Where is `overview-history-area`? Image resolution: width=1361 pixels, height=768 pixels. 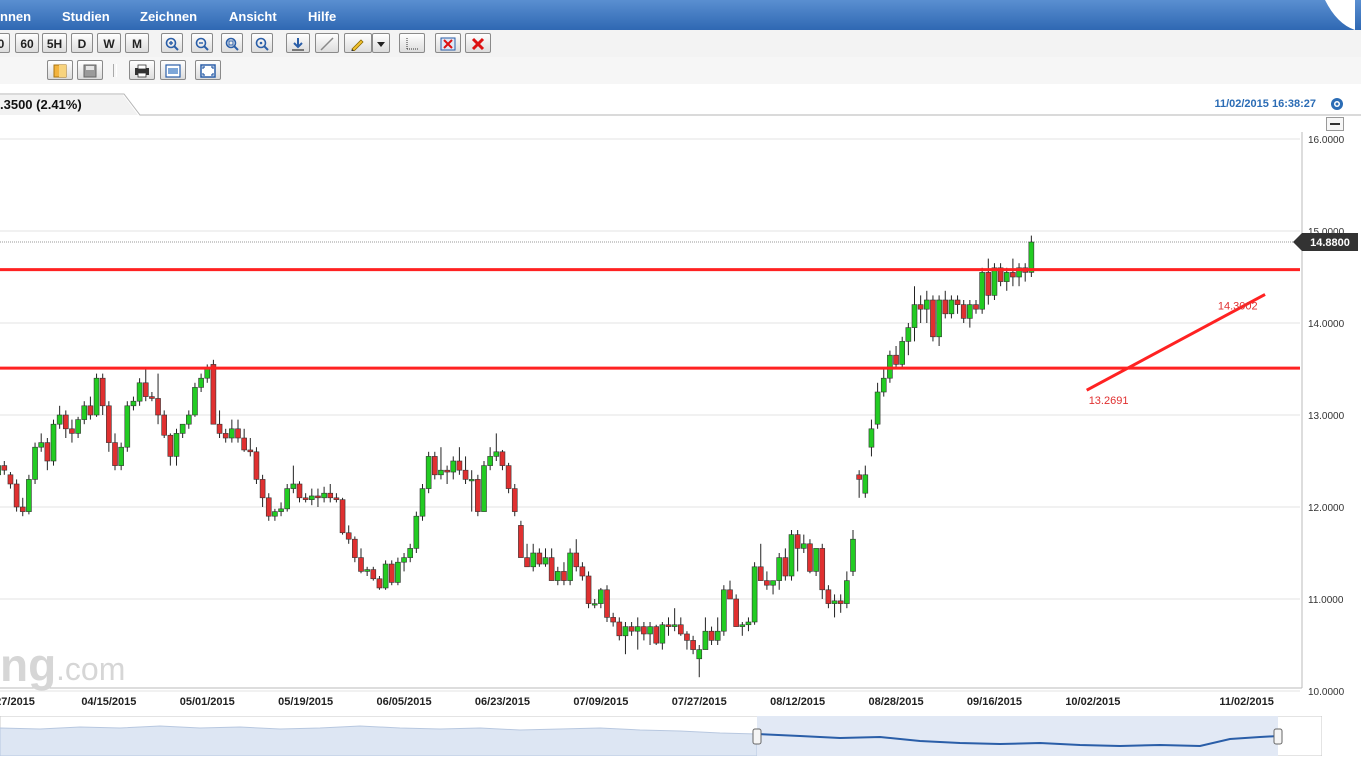 overview-history-area is located at coordinates (379, 741).